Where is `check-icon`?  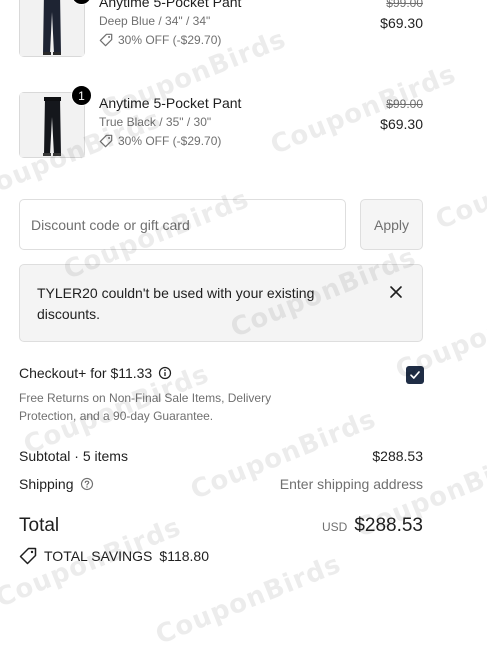 check-icon is located at coordinates (415, 375).